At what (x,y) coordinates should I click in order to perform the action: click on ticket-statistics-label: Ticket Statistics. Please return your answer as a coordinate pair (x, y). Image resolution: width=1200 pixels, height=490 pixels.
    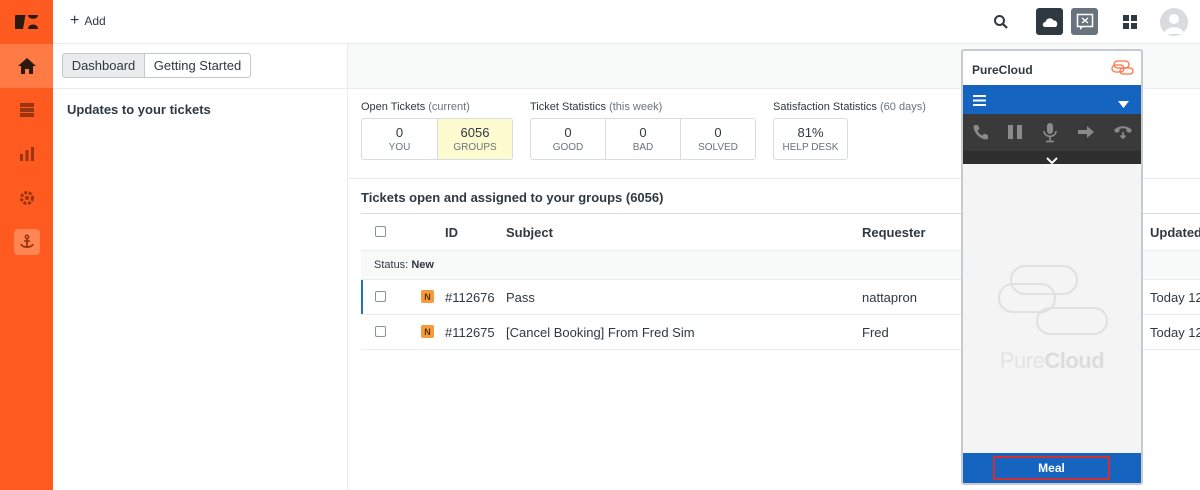
    Looking at the image, I should click on (568, 107).